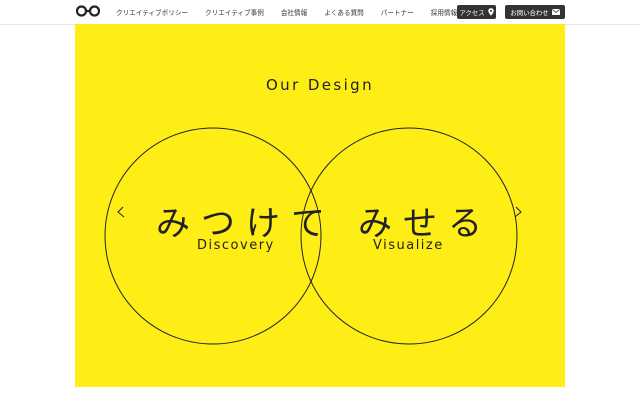  Describe the element at coordinates (518, 212) in the screenshot. I see `right-arrow-icon` at that location.